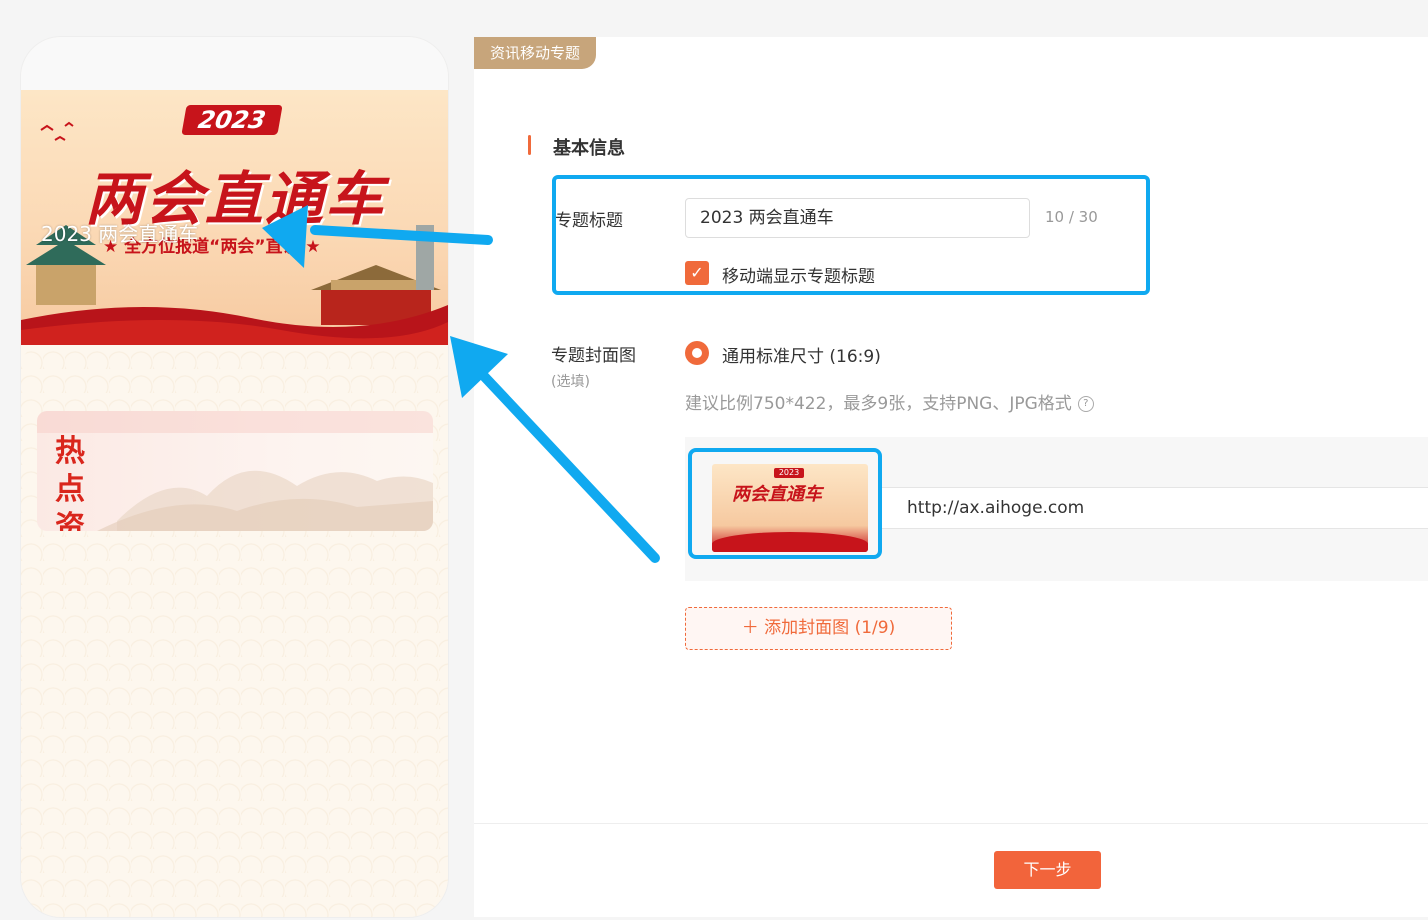 The width and height of the screenshot is (1428, 920). What do you see at coordinates (1085, 404) in the screenshot?
I see `help-icon: ?` at bounding box center [1085, 404].